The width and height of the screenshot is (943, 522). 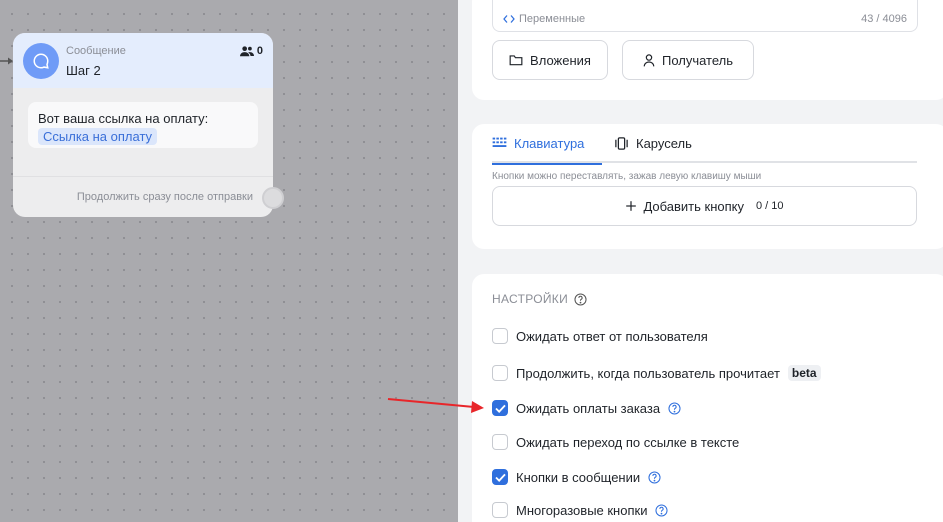 What do you see at coordinates (705, 16) in the screenshot?
I see `message-text-footer: Переменные 43 / 4096` at bounding box center [705, 16].